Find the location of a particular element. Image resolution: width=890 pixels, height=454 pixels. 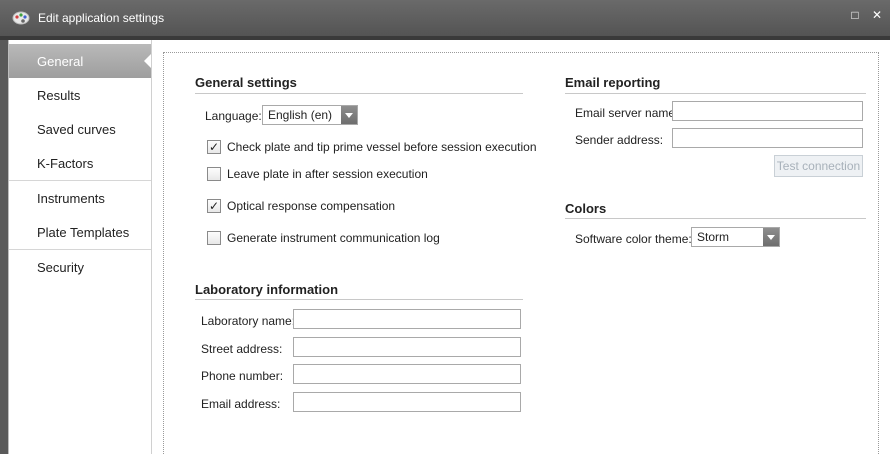

email-reporting-title: Email reporting is located at coordinates (613, 82).